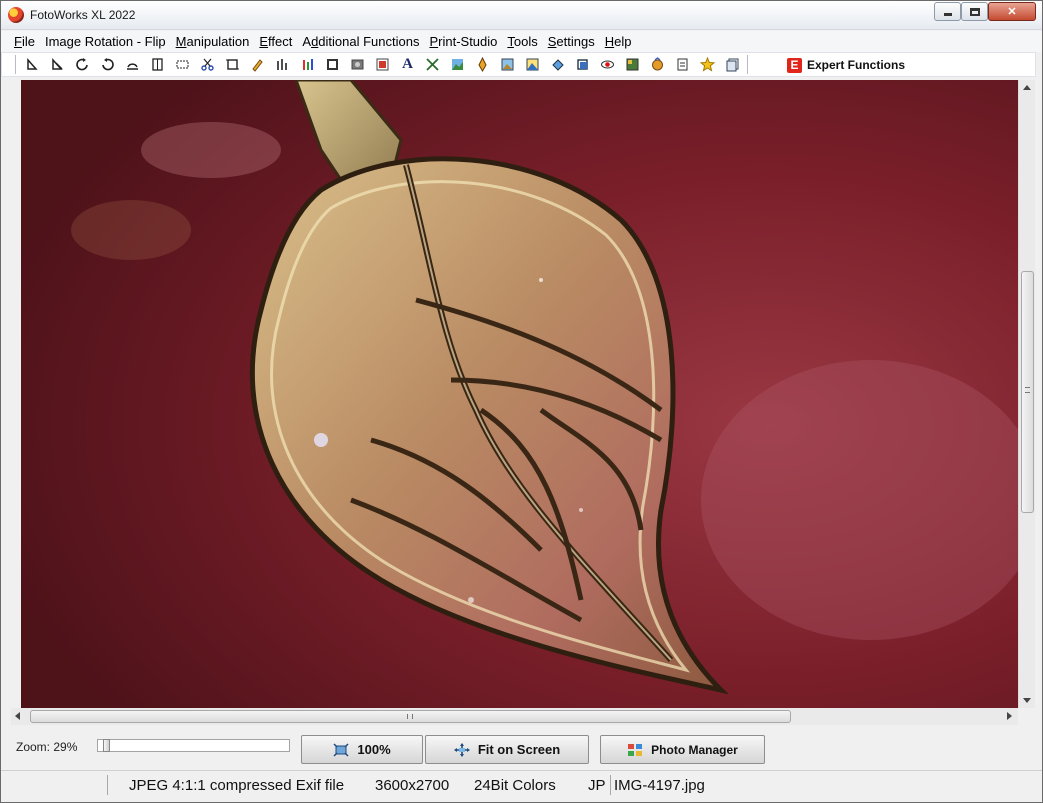 This screenshot has height=803, width=1043. Describe the element at coordinates (17, 716) in the screenshot. I see `scroll-left-icon` at that location.